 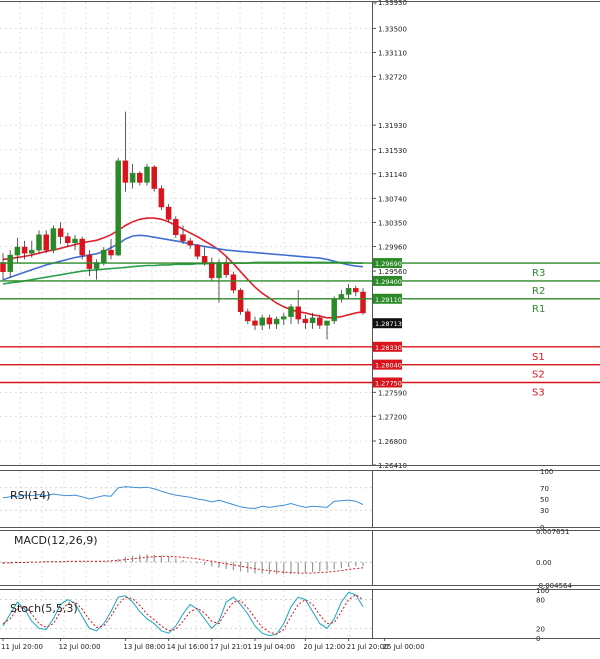 I want to click on price-tick-label: 1.31140, so click(x=392, y=175).